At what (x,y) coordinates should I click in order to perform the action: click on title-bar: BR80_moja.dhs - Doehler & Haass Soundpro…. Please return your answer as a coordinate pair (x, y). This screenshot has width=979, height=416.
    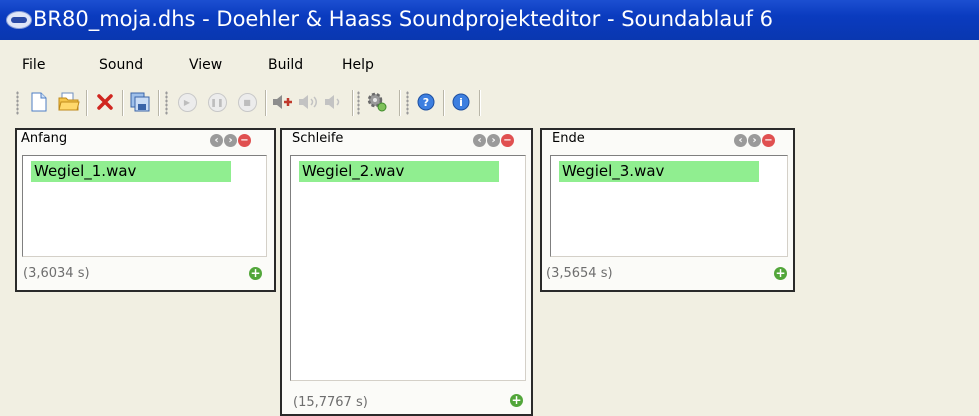
    Looking at the image, I should click on (489, 20).